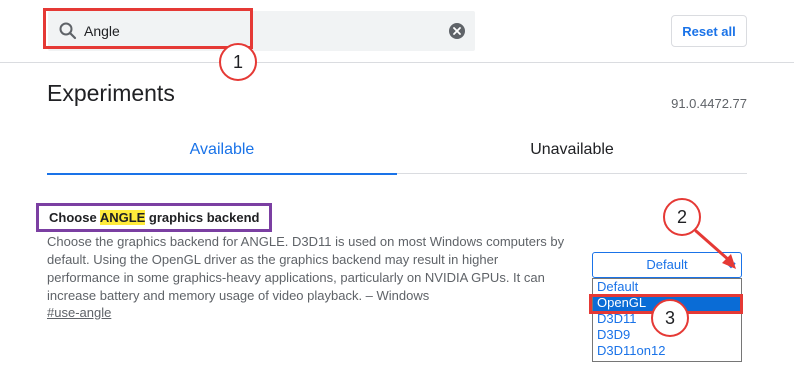 The height and width of the screenshot is (374, 794). What do you see at coordinates (709, 31) in the screenshot?
I see `reset-all-button: Reset all` at bounding box center [709, 31].